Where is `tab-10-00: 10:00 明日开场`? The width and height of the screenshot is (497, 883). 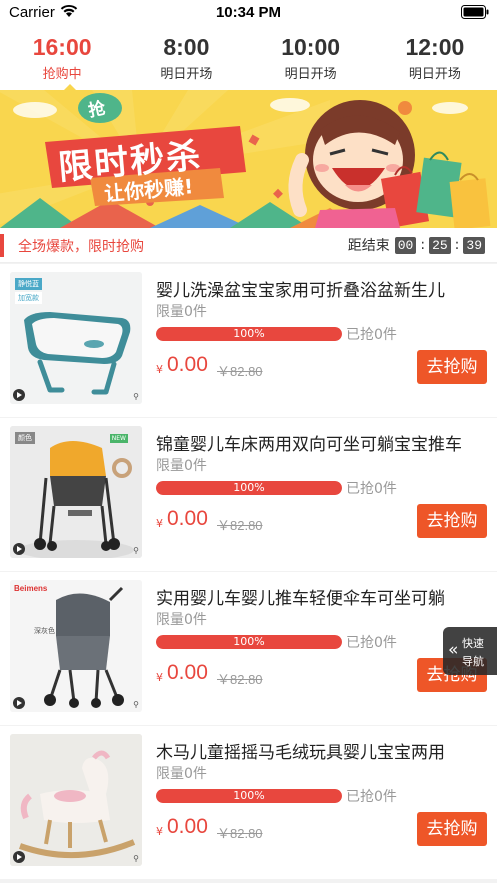
tab-10-00: 10:00 明日开场 is located at coordinates (311, 58).